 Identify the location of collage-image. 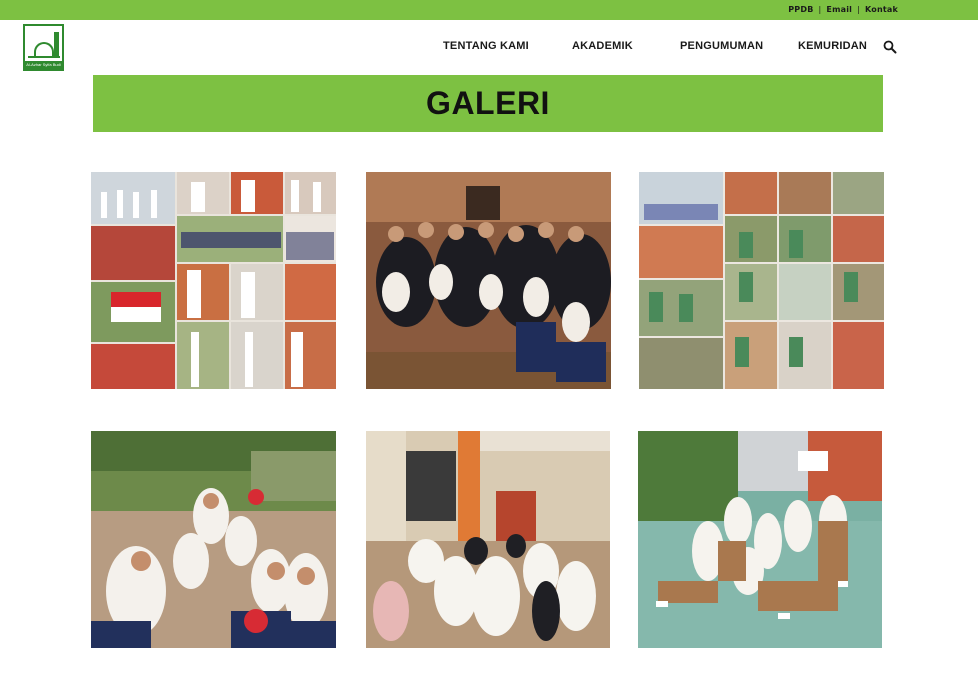
(213, 280).